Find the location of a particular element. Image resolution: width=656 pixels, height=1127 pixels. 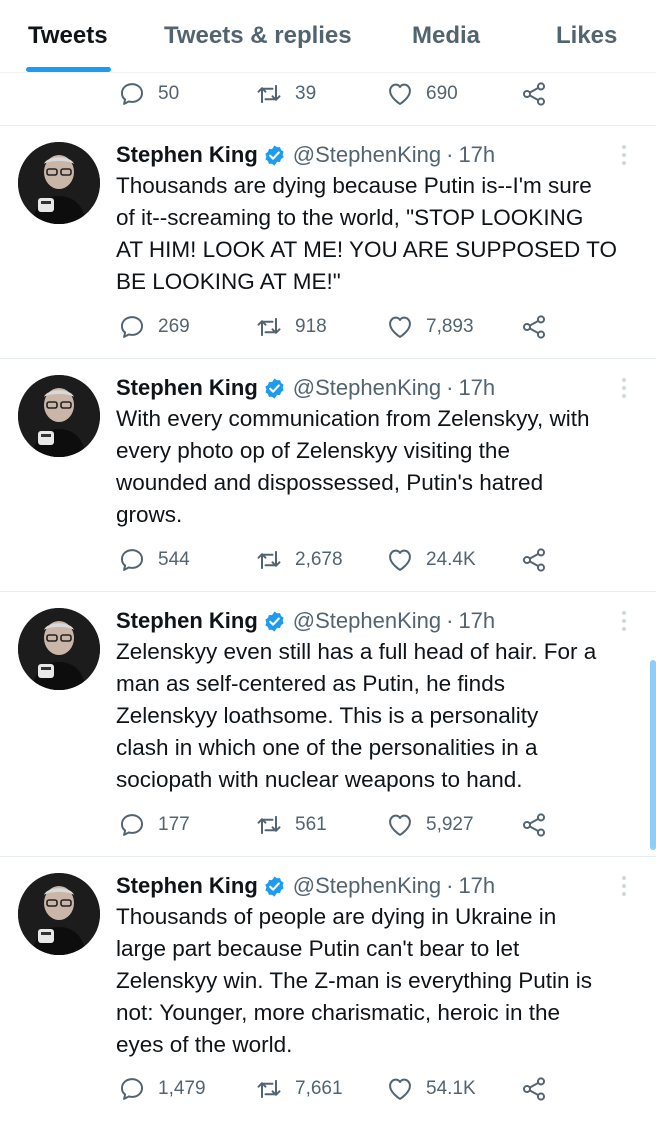

retweet-button: 39 is located at coordinates (285, 94).